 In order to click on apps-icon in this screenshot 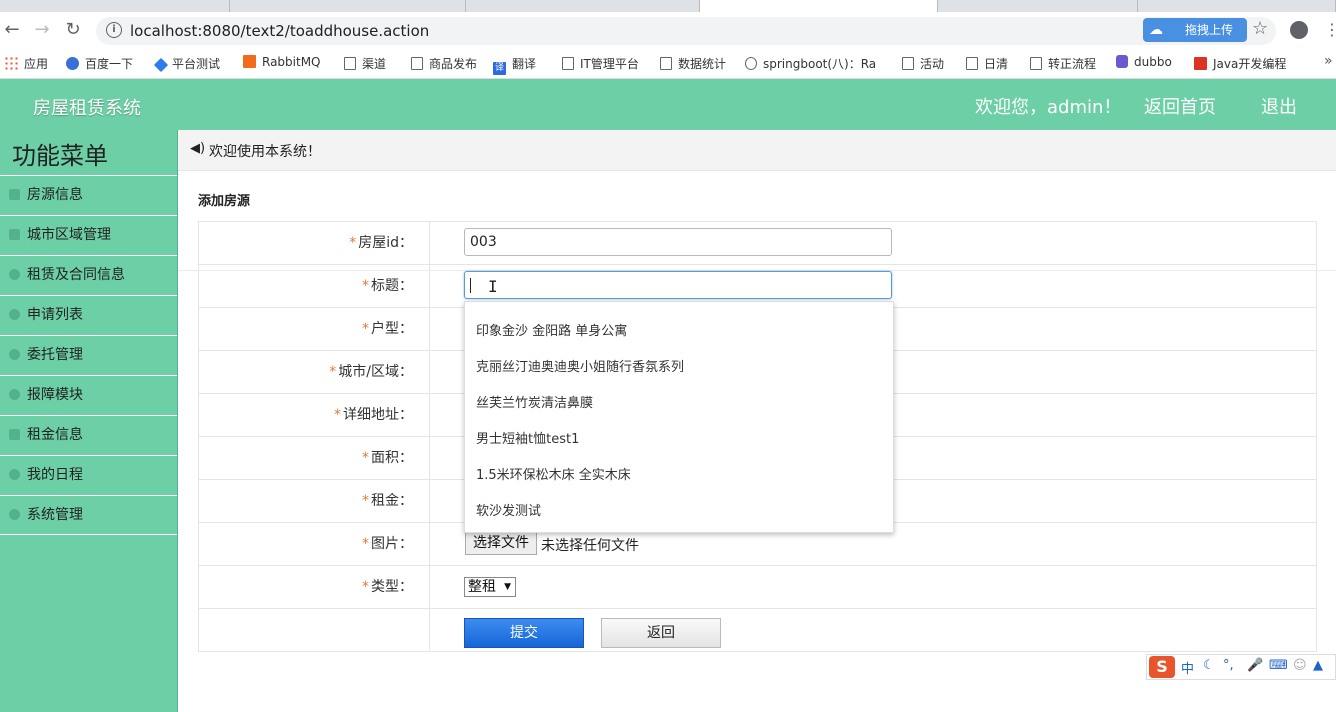, I will do `click(11, 63)`.